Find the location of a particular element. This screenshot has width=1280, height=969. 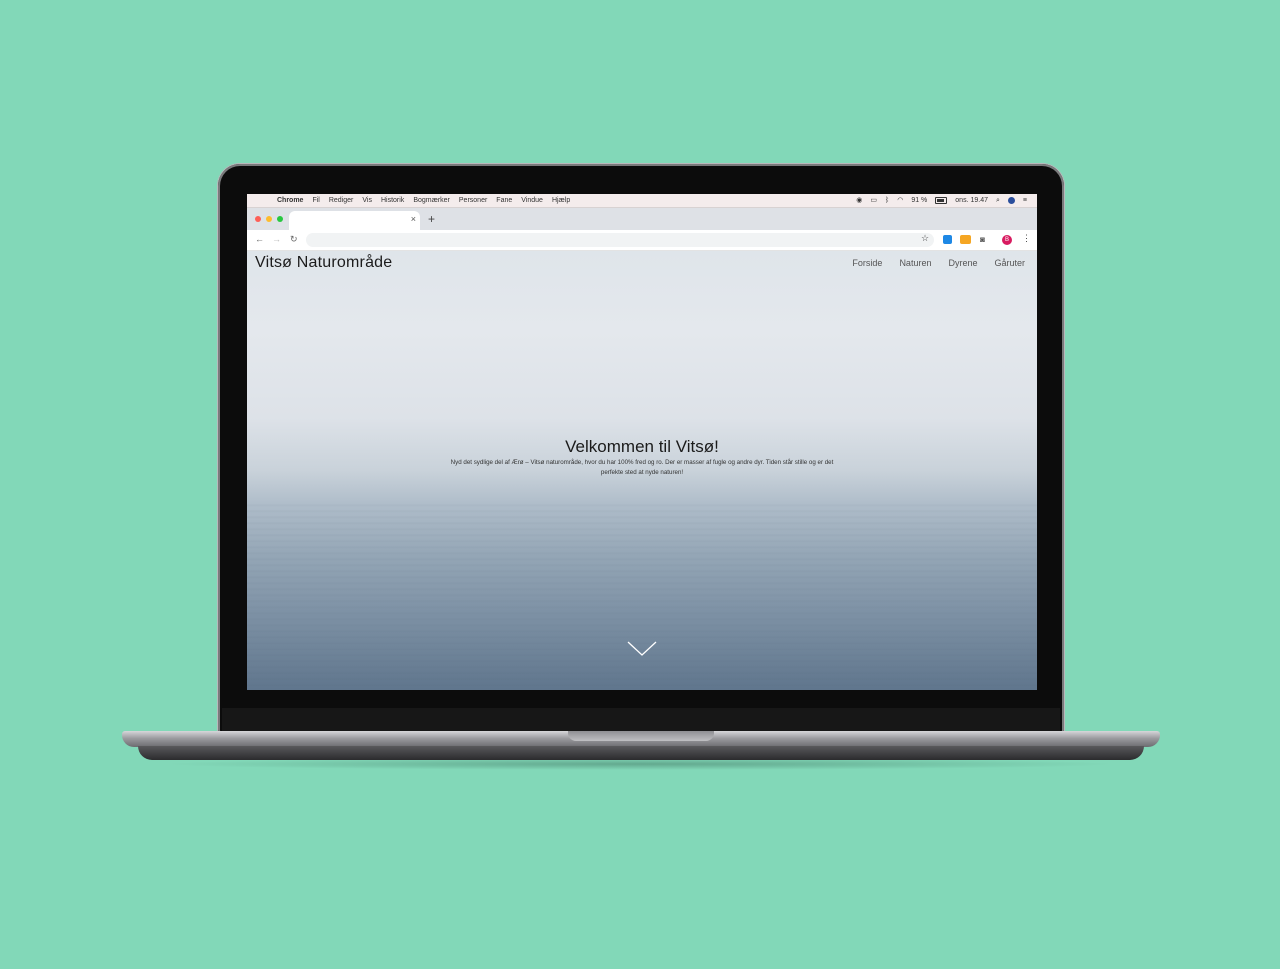

camera-extension-icon: ◙ is located at coordinates (982, 239).